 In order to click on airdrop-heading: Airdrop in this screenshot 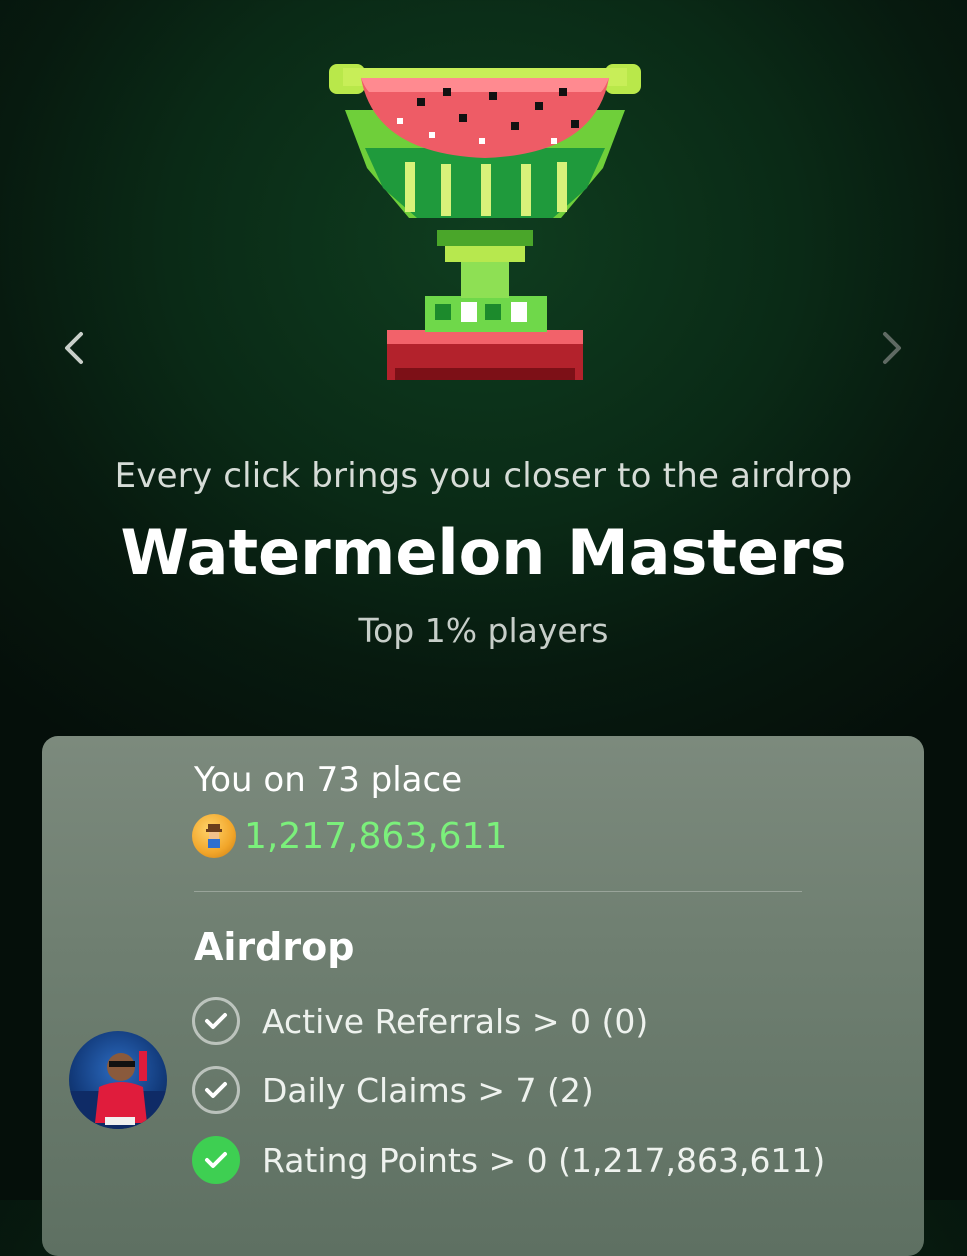, I will do `click(274, 947)`.